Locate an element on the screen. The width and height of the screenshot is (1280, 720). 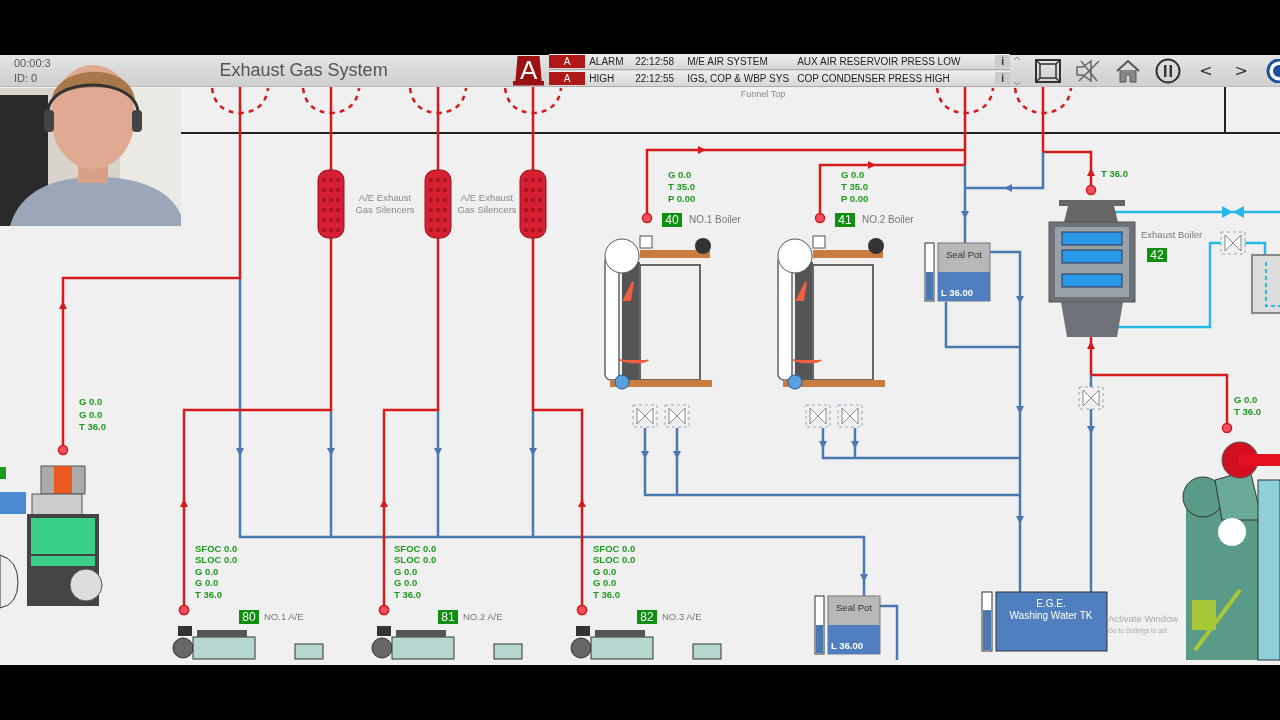
activation-notice: Activate Window is located at coordinates (1143, 618).